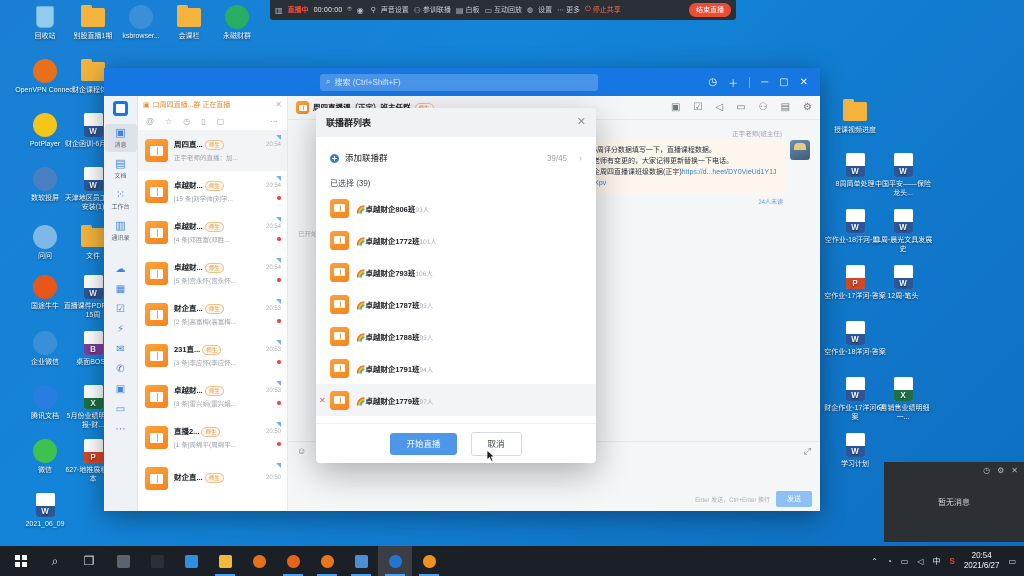  I want to click on store-icon, so click(157, 561).